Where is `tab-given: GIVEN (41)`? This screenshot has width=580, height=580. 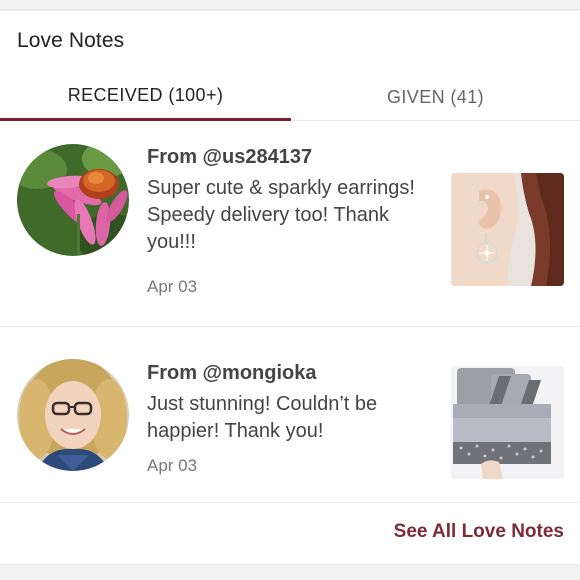
tab-given: GIVEN (41) is located at coordinates (435, 97).